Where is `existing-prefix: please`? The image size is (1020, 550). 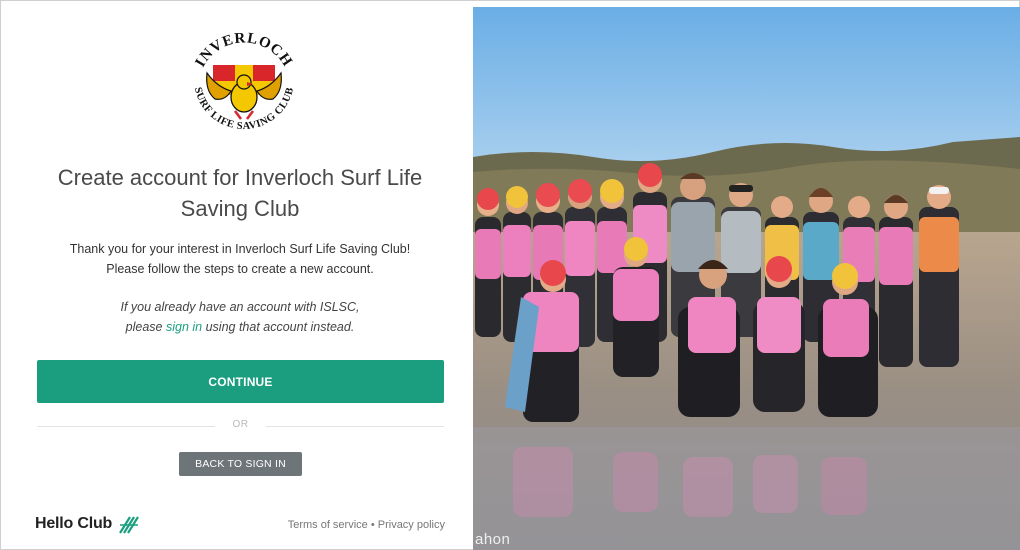
existing-prefix: please is located at coordinates (145, 327).